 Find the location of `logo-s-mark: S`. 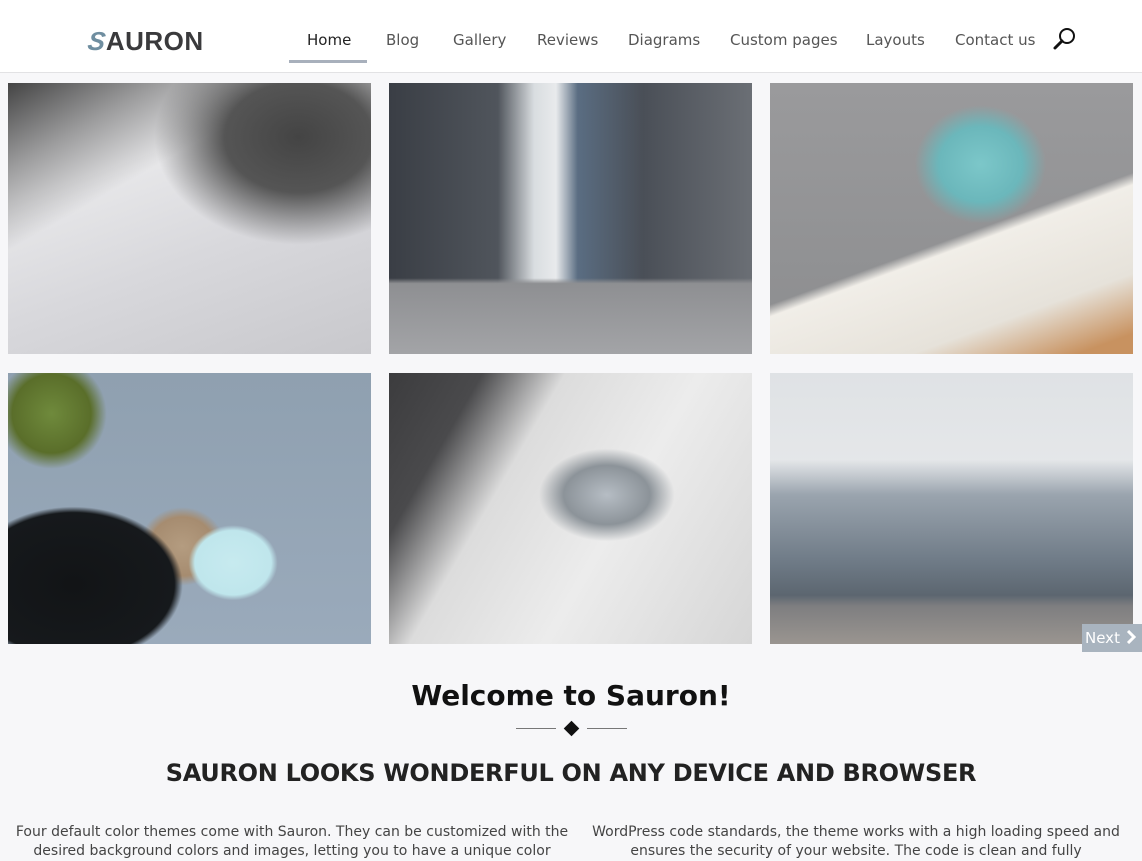

logo-s-mark: S is located at coordinates (96, 41).